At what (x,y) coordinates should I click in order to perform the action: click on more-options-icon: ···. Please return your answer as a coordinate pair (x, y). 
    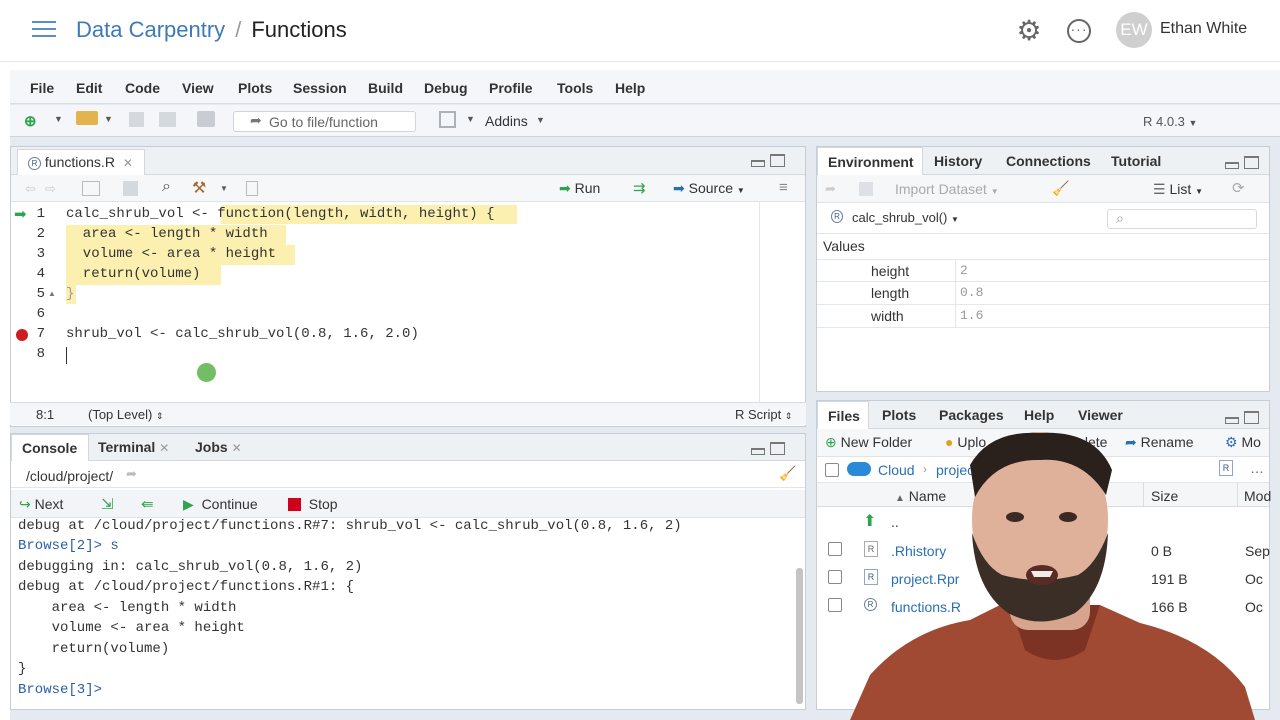
    Looking at the image, I should click on (1079, 31).